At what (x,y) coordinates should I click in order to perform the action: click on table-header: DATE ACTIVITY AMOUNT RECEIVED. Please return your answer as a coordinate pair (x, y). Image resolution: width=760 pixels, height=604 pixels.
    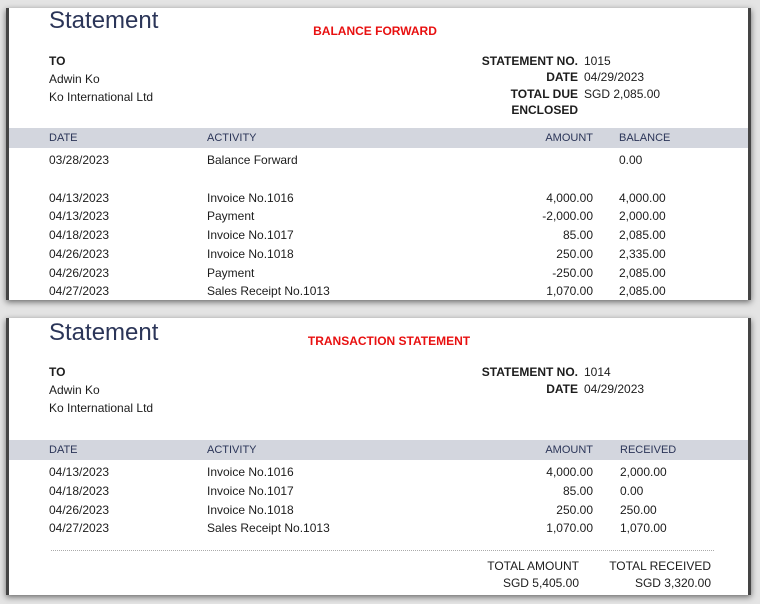
    Looking at the image, I should click on (378, 450).